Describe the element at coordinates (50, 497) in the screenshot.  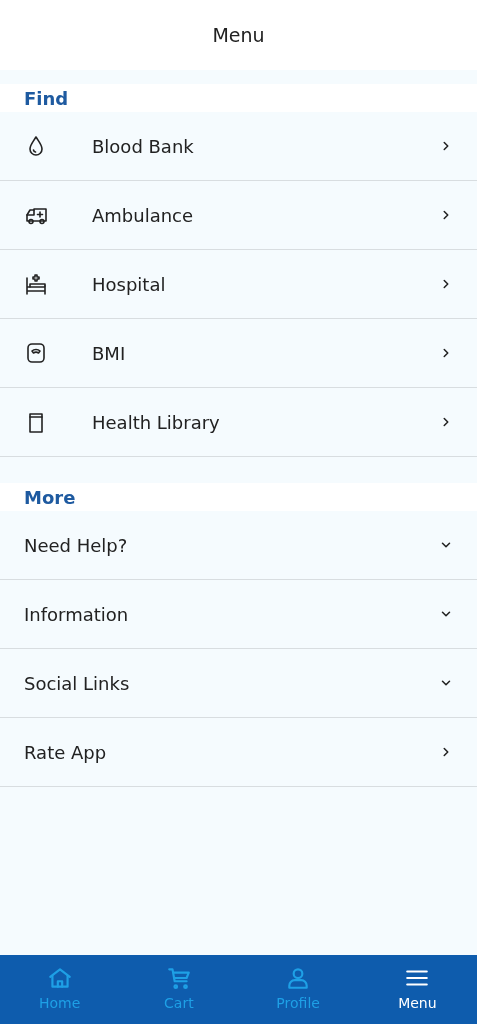
I see `section-heading: More` at that location.